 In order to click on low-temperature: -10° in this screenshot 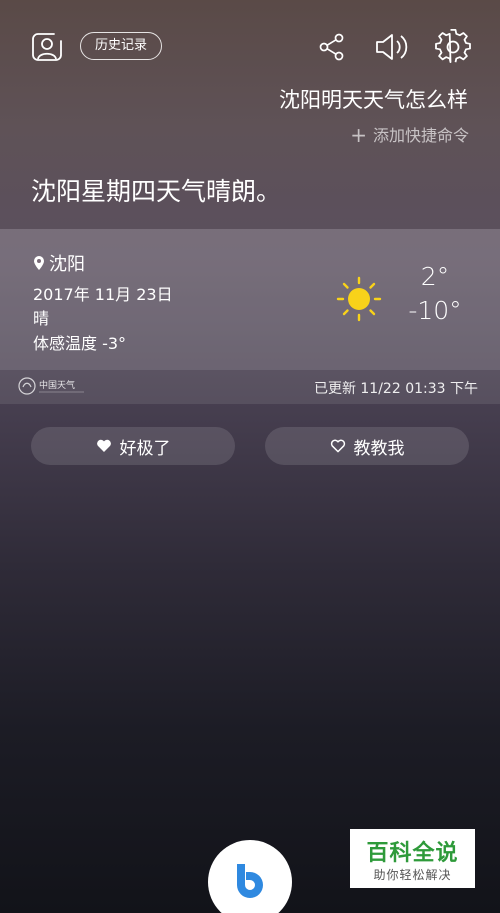, I will do `click(435, 310)`.